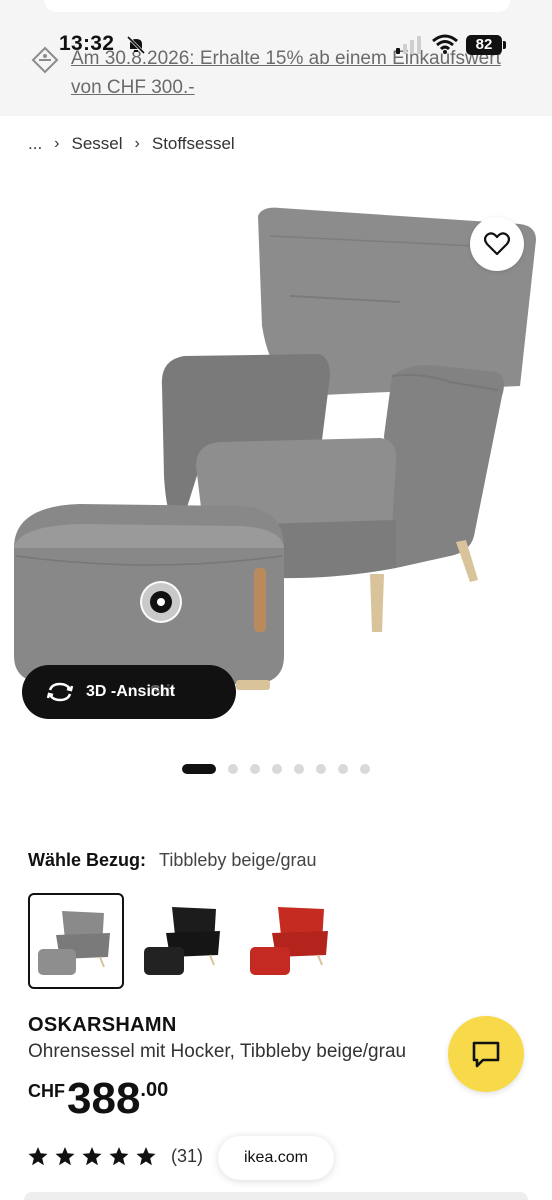  Describe the element at coordinates (276, 1196) in the screenshot. I see `bottom-sheet-edge` at that location.